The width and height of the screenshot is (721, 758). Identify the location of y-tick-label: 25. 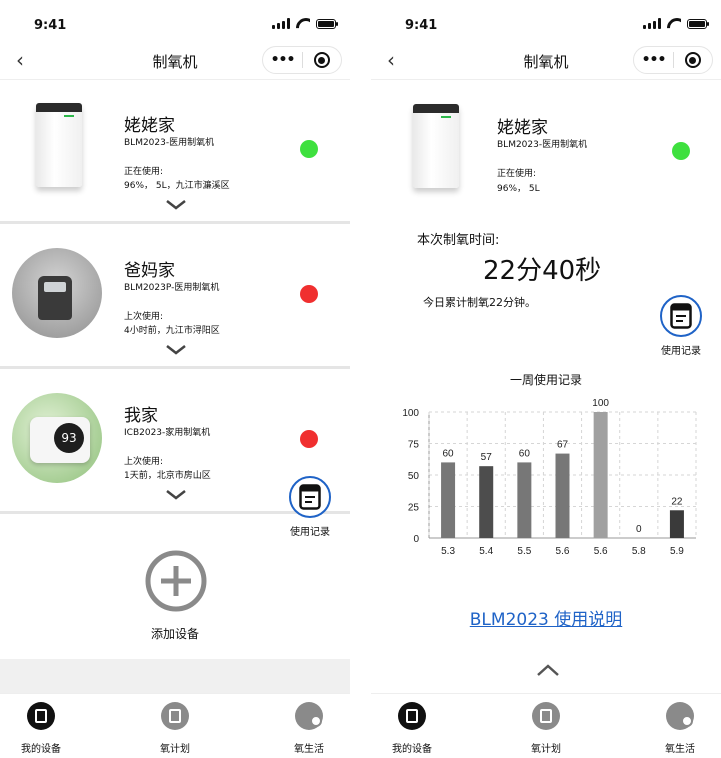
(414, 508).